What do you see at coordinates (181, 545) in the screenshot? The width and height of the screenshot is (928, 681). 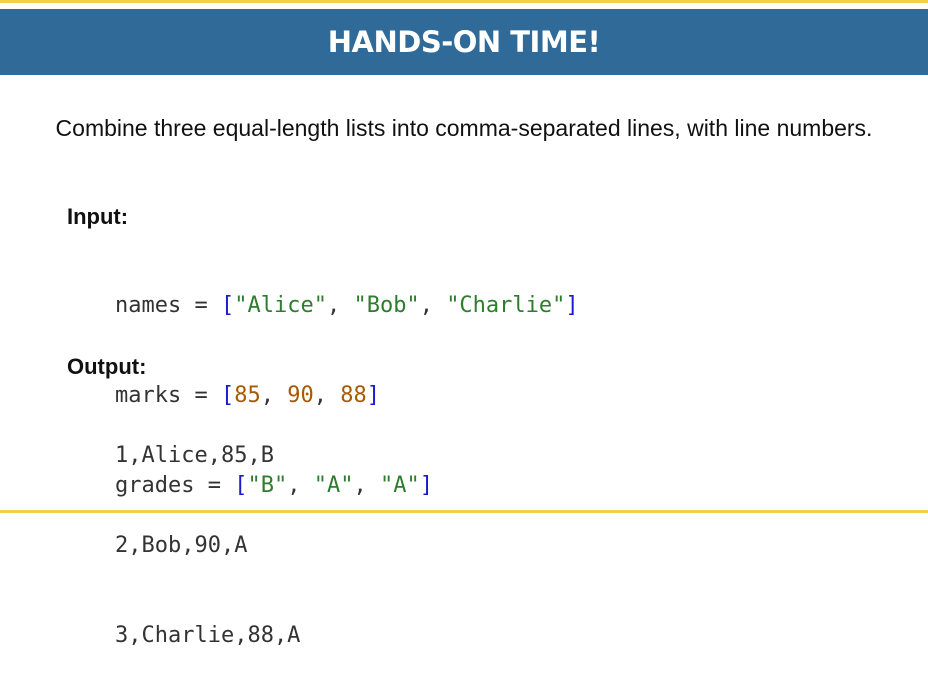 I see `output-line: 2,Bob,90,A` at bounding box center [181, 545].